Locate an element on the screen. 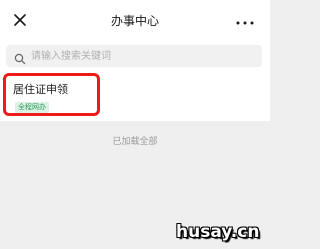  watermark-text: husay.cn is located at coordinates (218, 232).